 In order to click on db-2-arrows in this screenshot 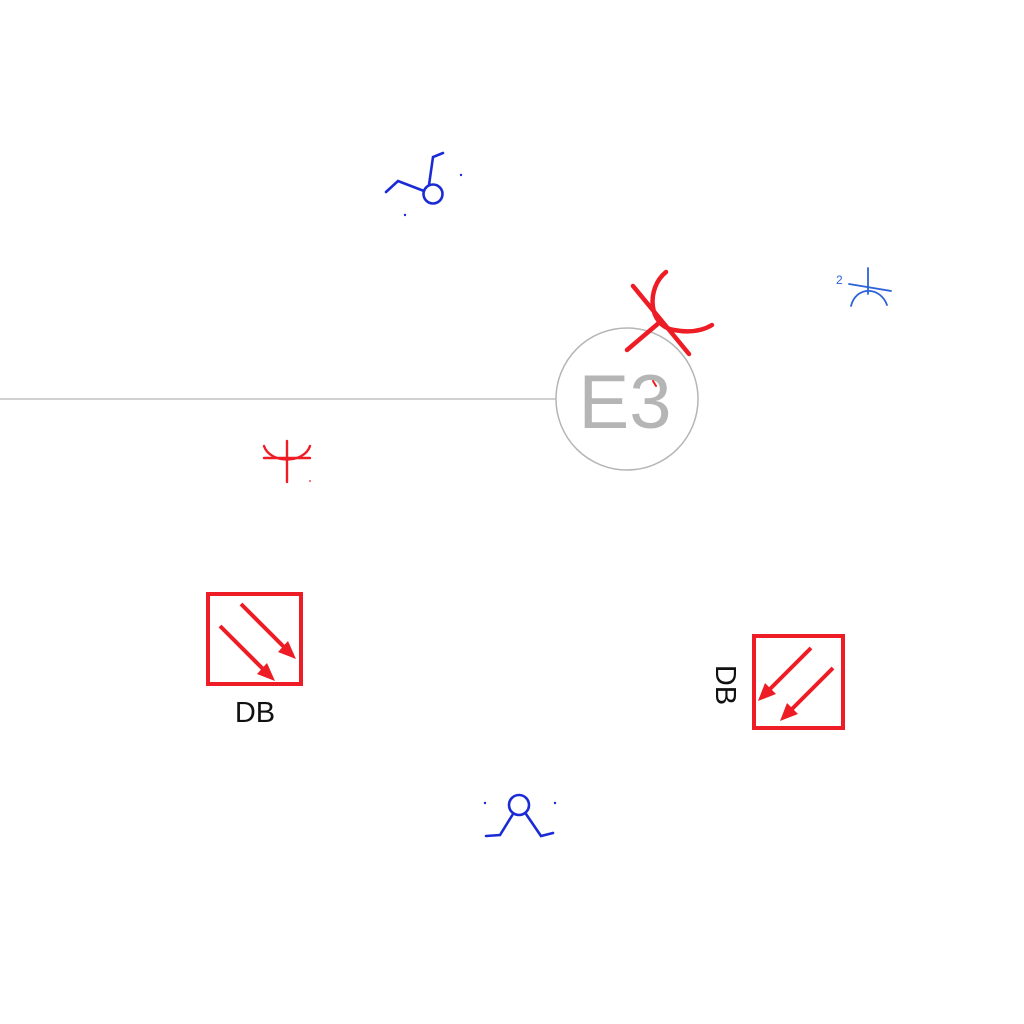, I will do `click(796, 683)`.